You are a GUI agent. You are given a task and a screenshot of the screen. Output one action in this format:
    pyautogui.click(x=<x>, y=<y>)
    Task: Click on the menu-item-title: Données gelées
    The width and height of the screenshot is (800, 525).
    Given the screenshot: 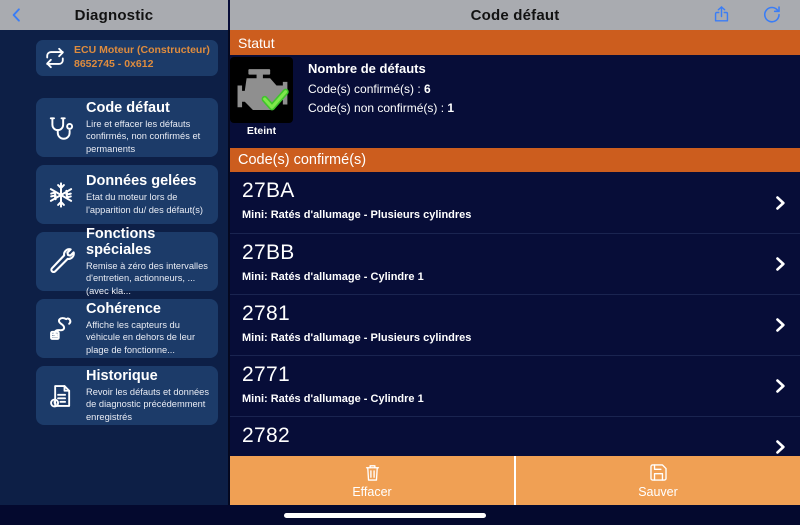 What is the action you would take?
    pyautogui.click(x=141, y=181)
    